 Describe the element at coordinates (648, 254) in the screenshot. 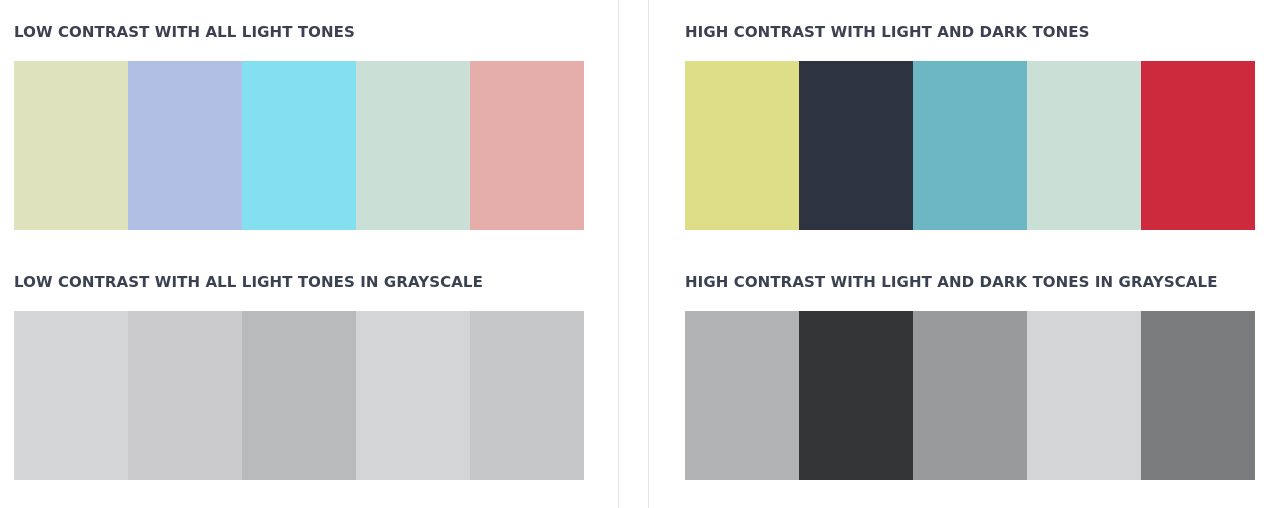

I see `column-divider-right` at that location.